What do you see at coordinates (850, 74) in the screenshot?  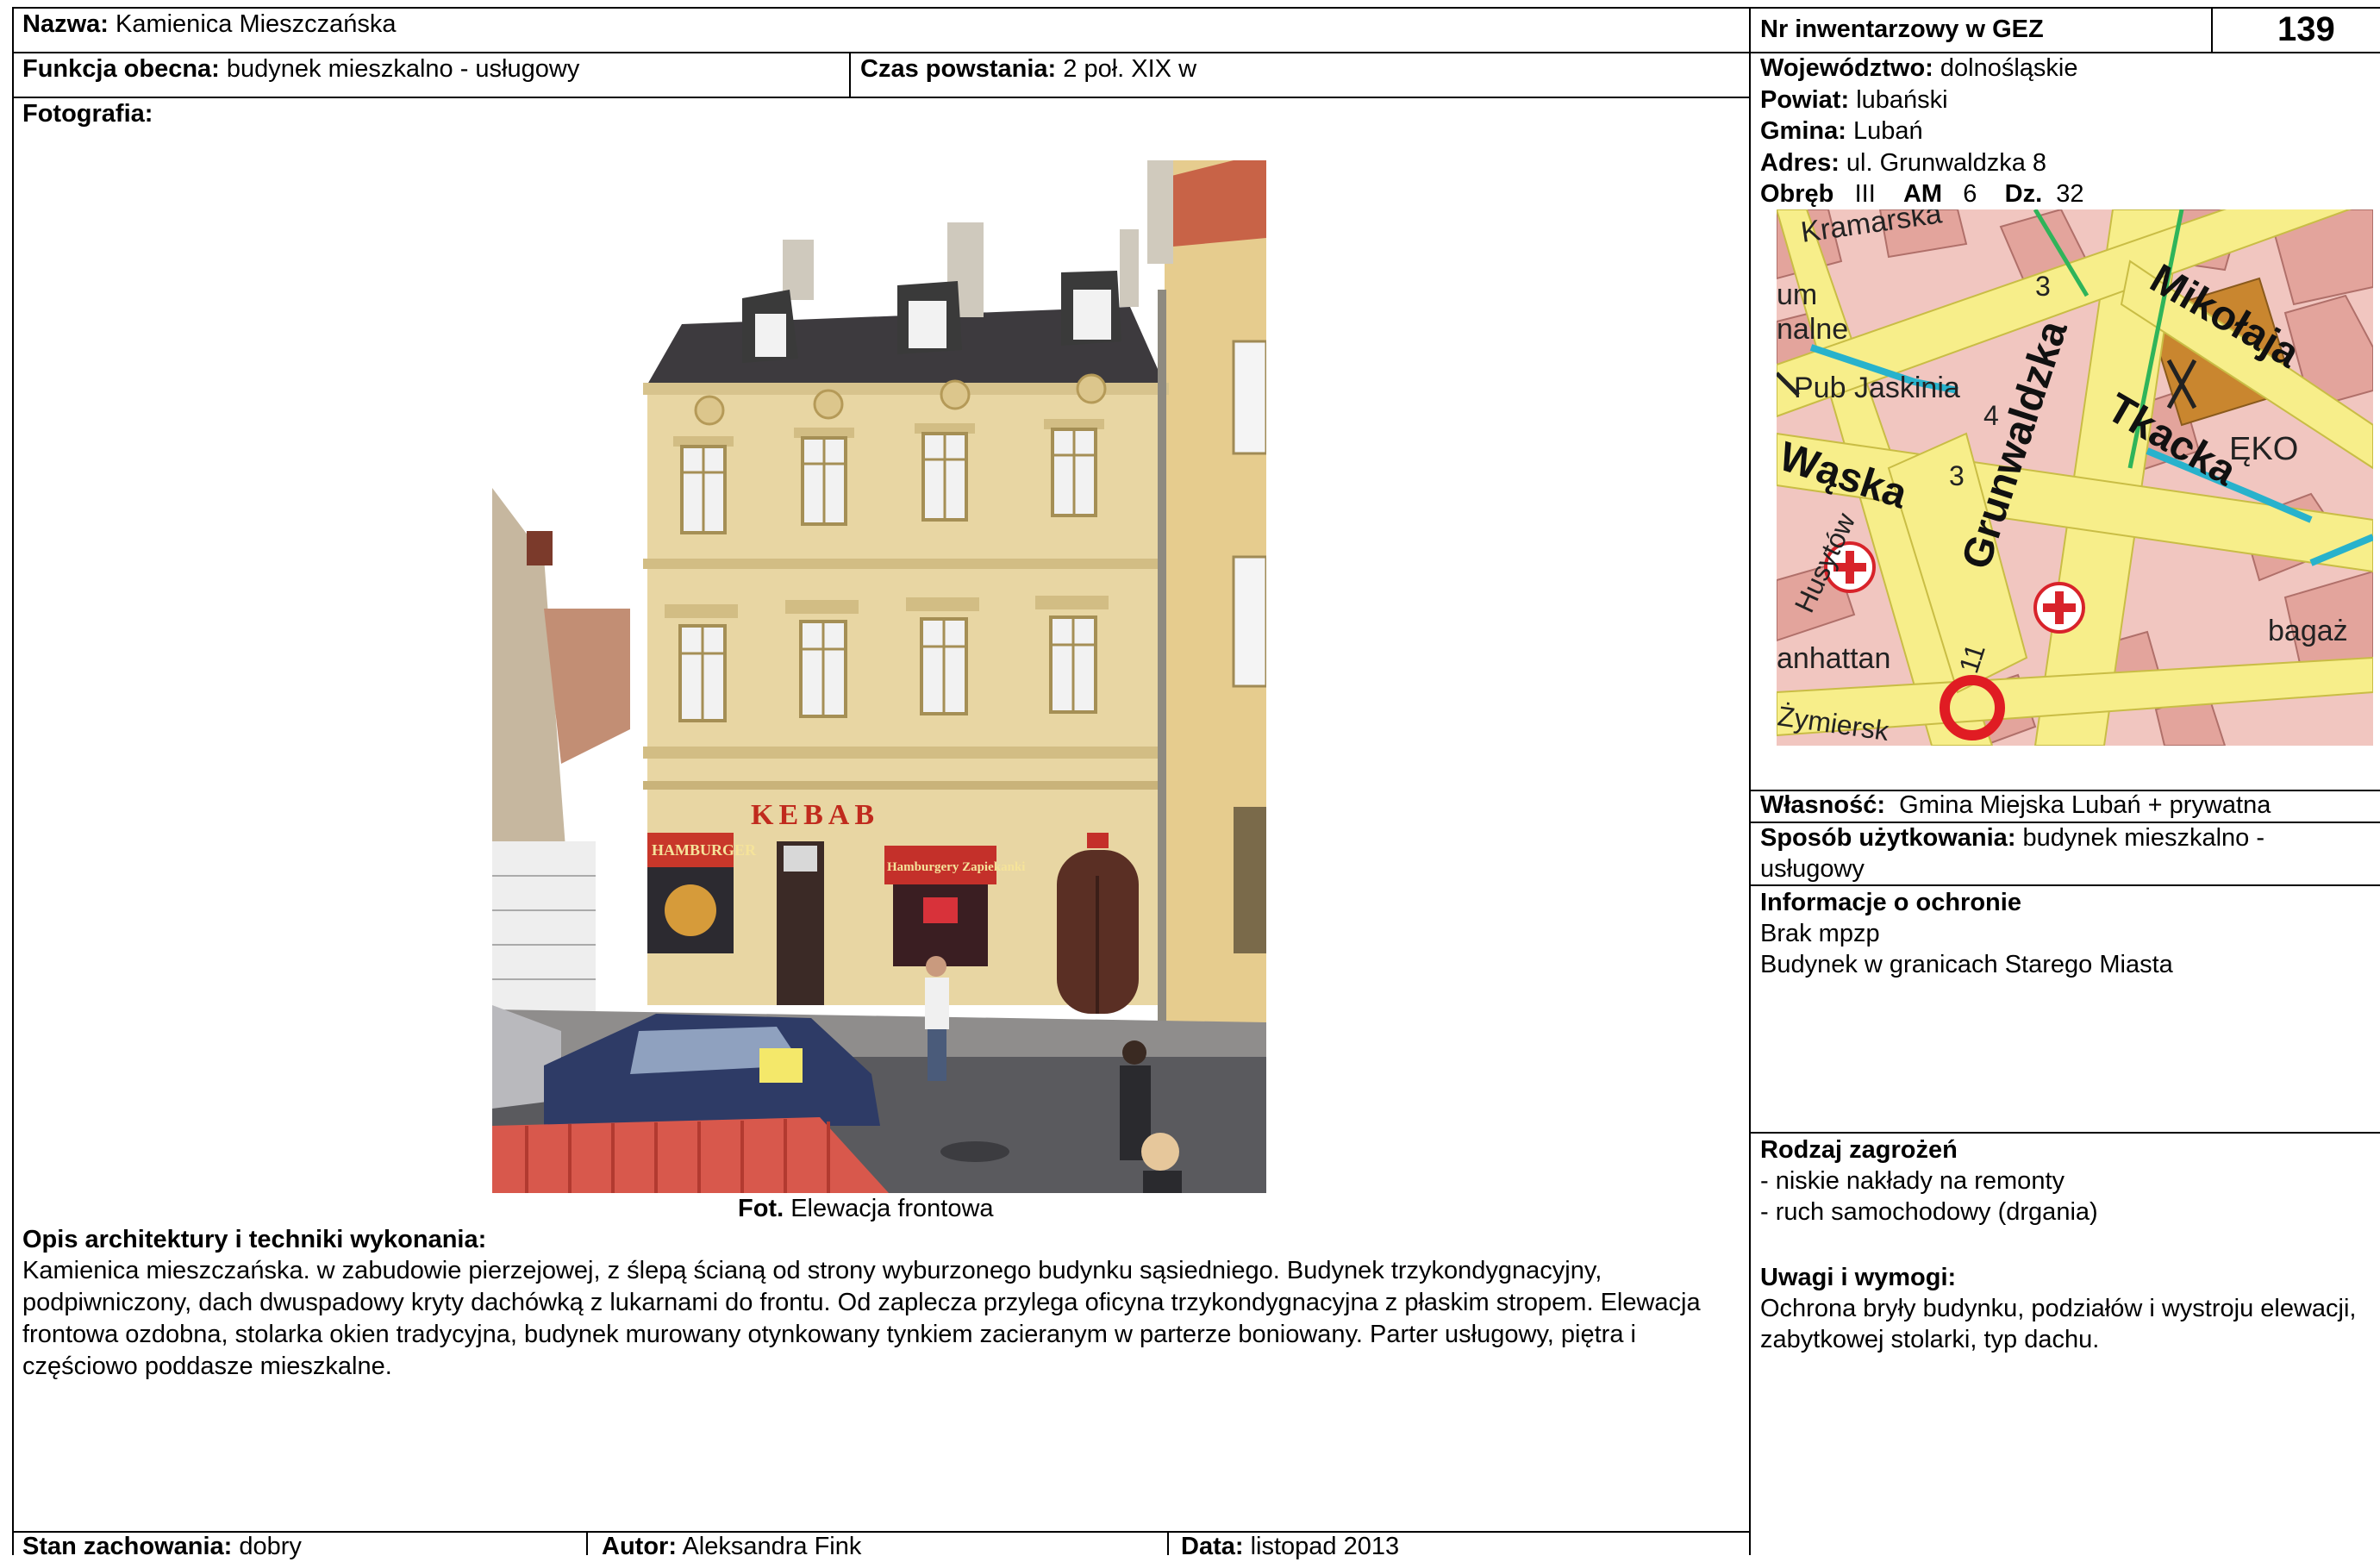 I see `function-divider` at bounding box center [850, 74].